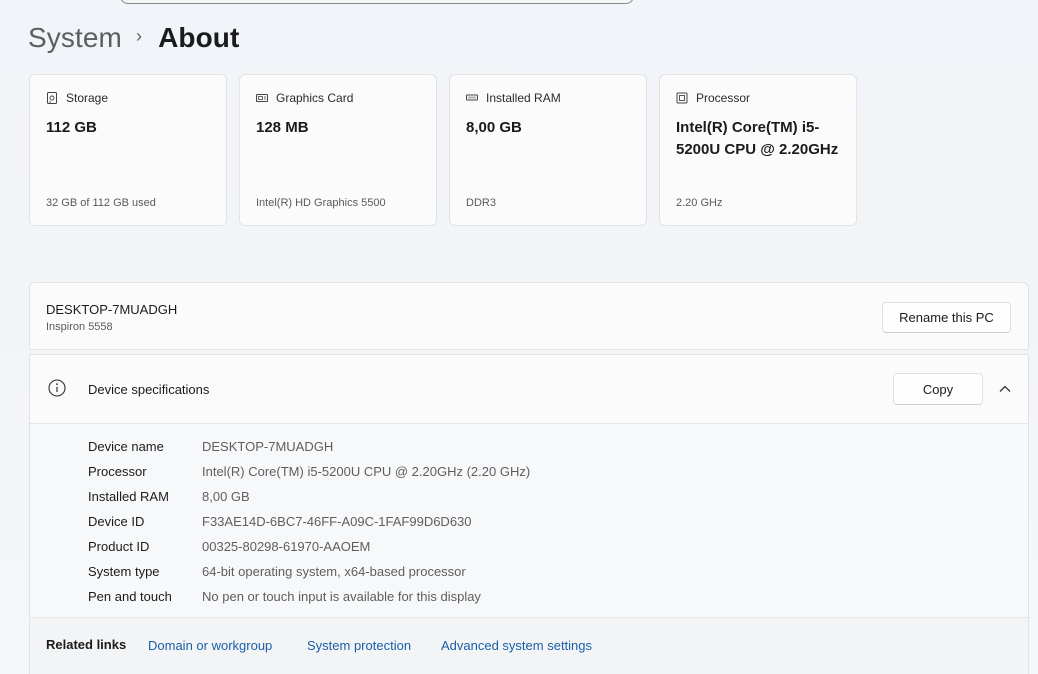 The image size is (1038, 674). What do you see at coordinates (210, 645) in the screenshot?
I see `domain-or-workgroup-link: Domain or workgroup` at bounding box center [210, 645].